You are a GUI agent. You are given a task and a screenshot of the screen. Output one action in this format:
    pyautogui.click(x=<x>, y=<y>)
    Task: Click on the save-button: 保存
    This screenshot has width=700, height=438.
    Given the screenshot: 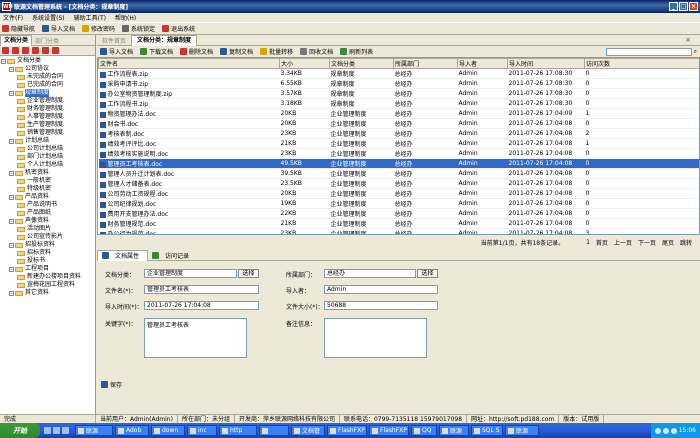 What is the action you would take?
    pyautogui.click(x=111, y=384)
    